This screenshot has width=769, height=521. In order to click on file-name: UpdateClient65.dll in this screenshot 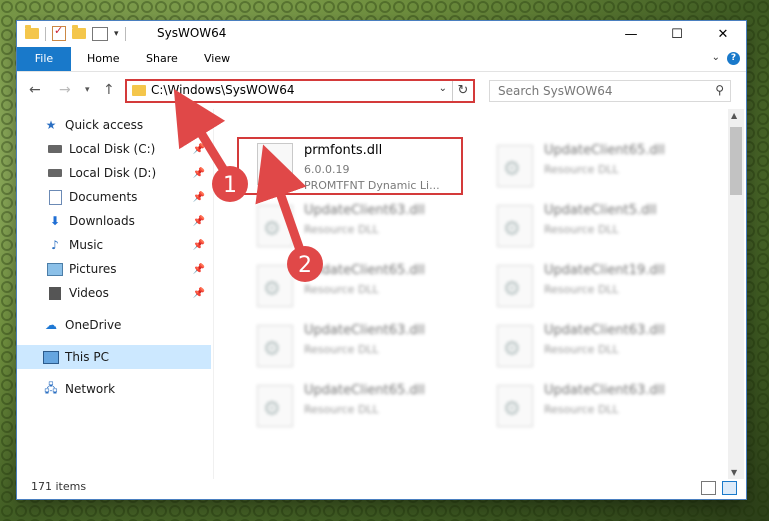, I will do `click(604, 150)`.